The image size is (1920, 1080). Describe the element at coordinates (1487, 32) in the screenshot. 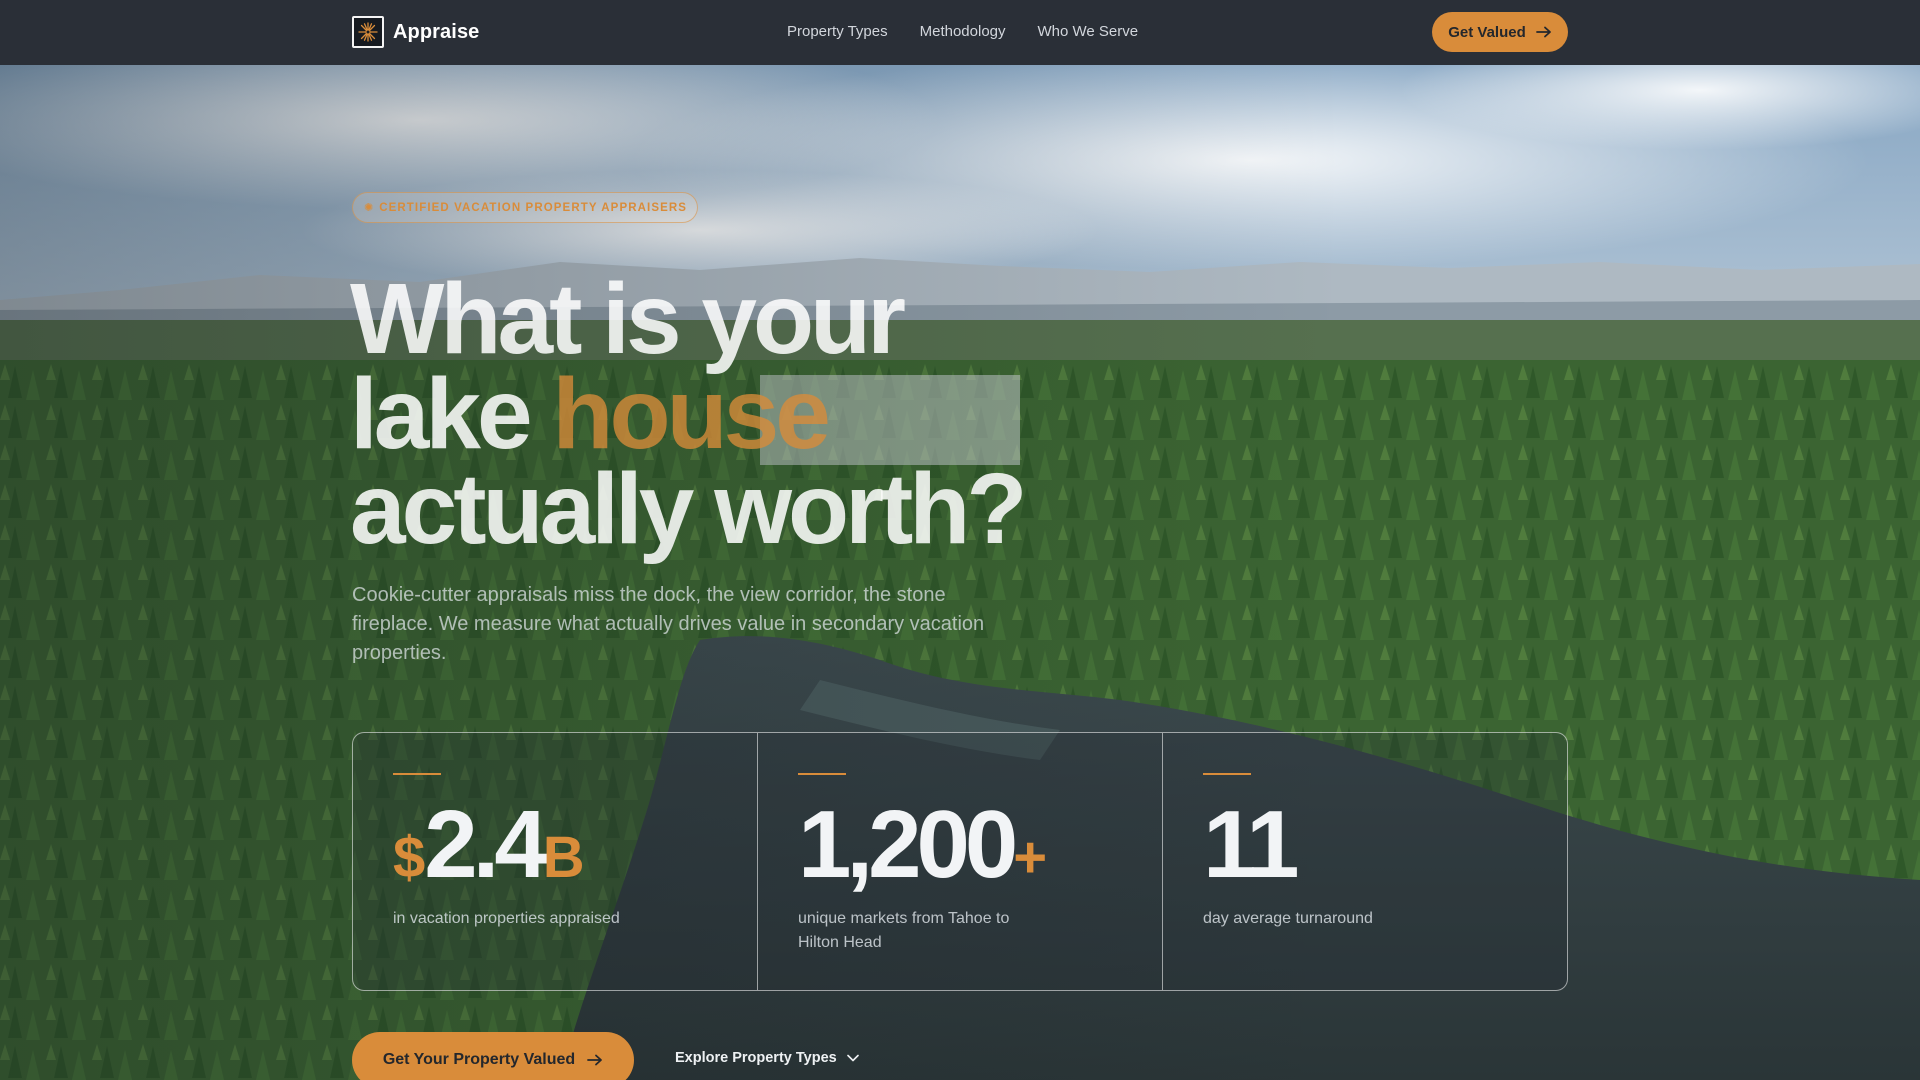

I see `get-valued-label: Get Valued` at that location.